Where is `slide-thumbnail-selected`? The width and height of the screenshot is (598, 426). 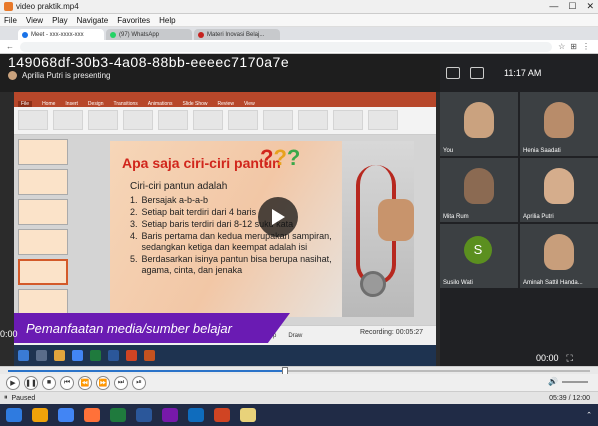 slide-thumbnail-selected is located at coordinates (43, 272).